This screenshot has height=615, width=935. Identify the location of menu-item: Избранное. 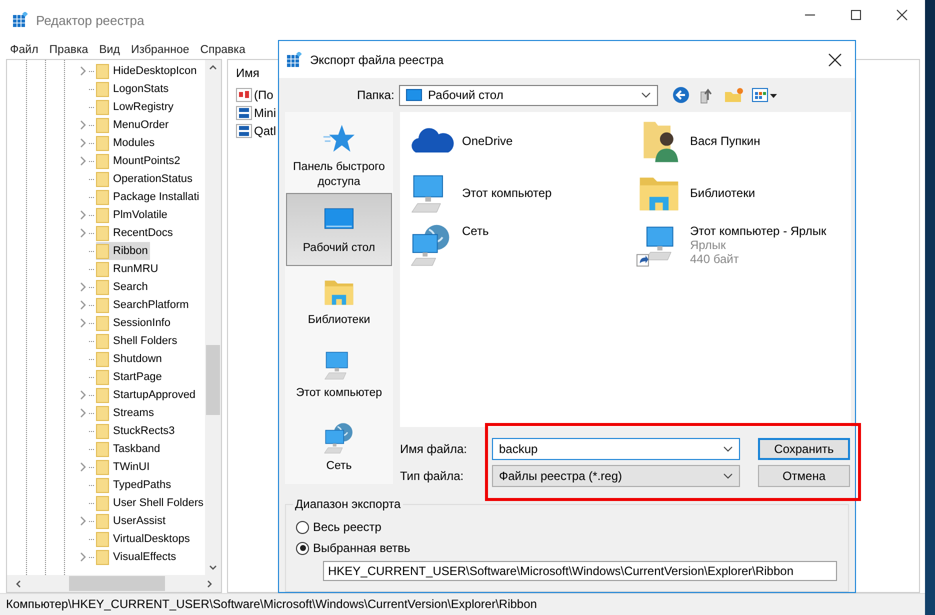
(160, 50).